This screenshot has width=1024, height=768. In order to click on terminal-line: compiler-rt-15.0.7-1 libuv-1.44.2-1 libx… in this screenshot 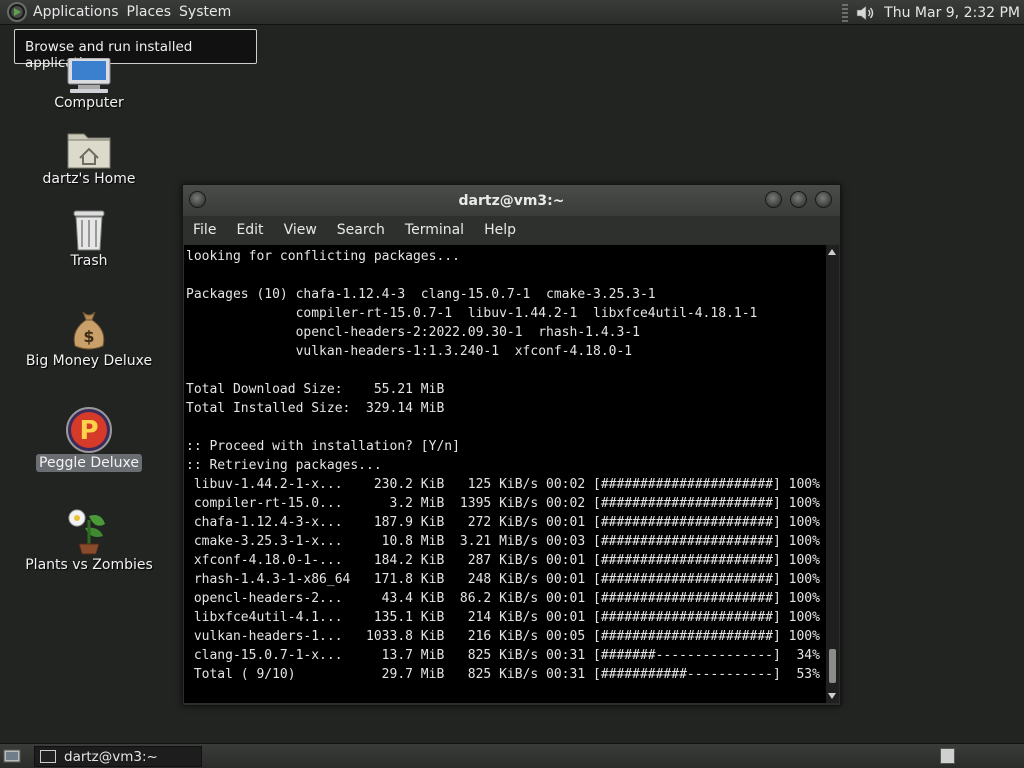, I will do `click(472, 313)`.